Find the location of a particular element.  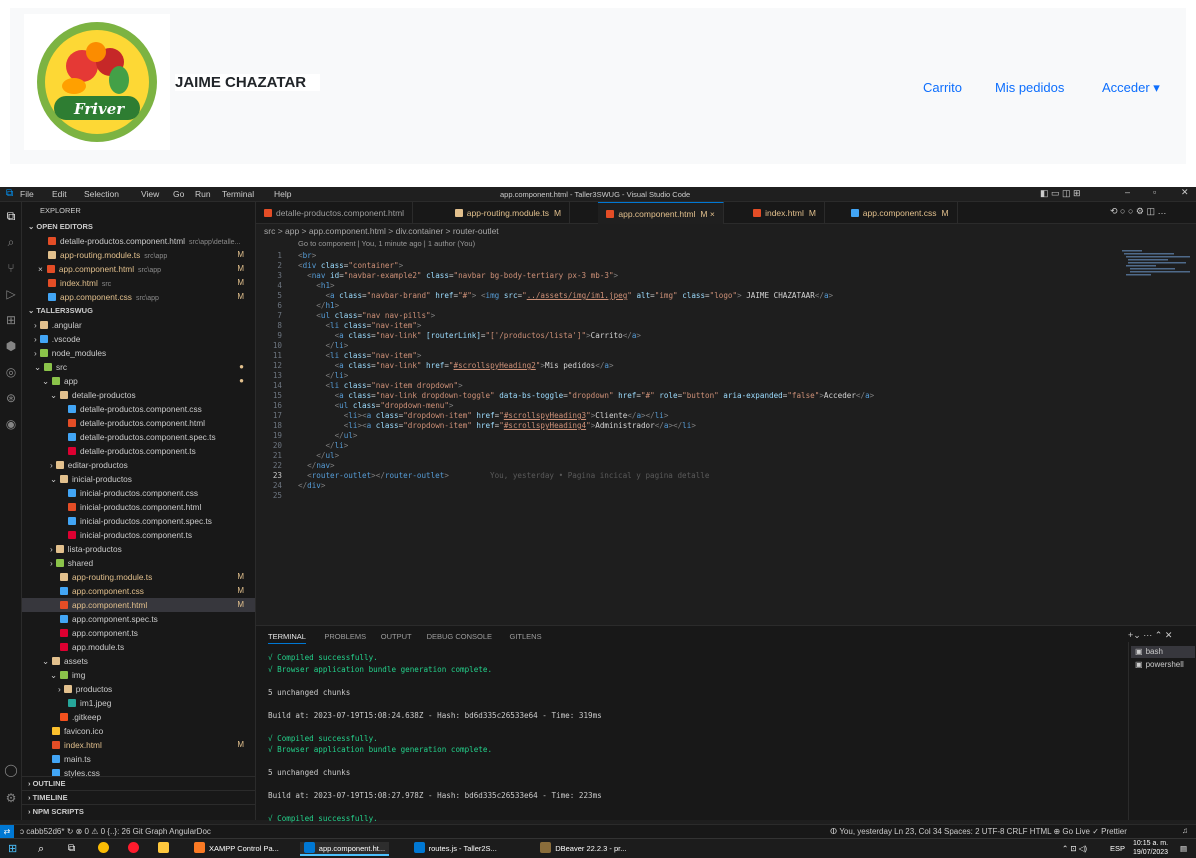

file-item: app.component.spec.ts is located at coordinates (138, 619).